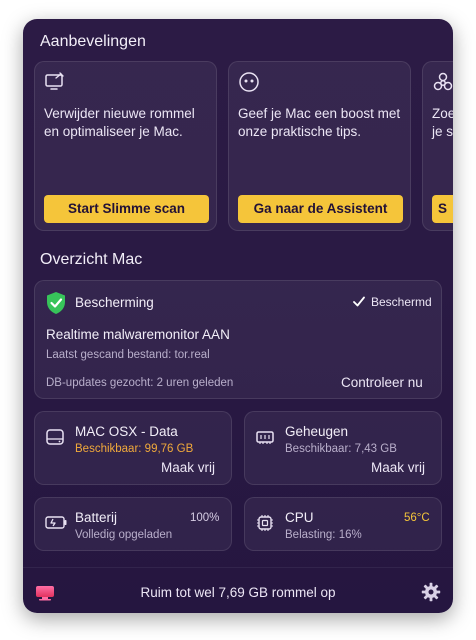  Describe the element at coordinates (56, 522) in the screenshot. I see `battery-icon` at that location.